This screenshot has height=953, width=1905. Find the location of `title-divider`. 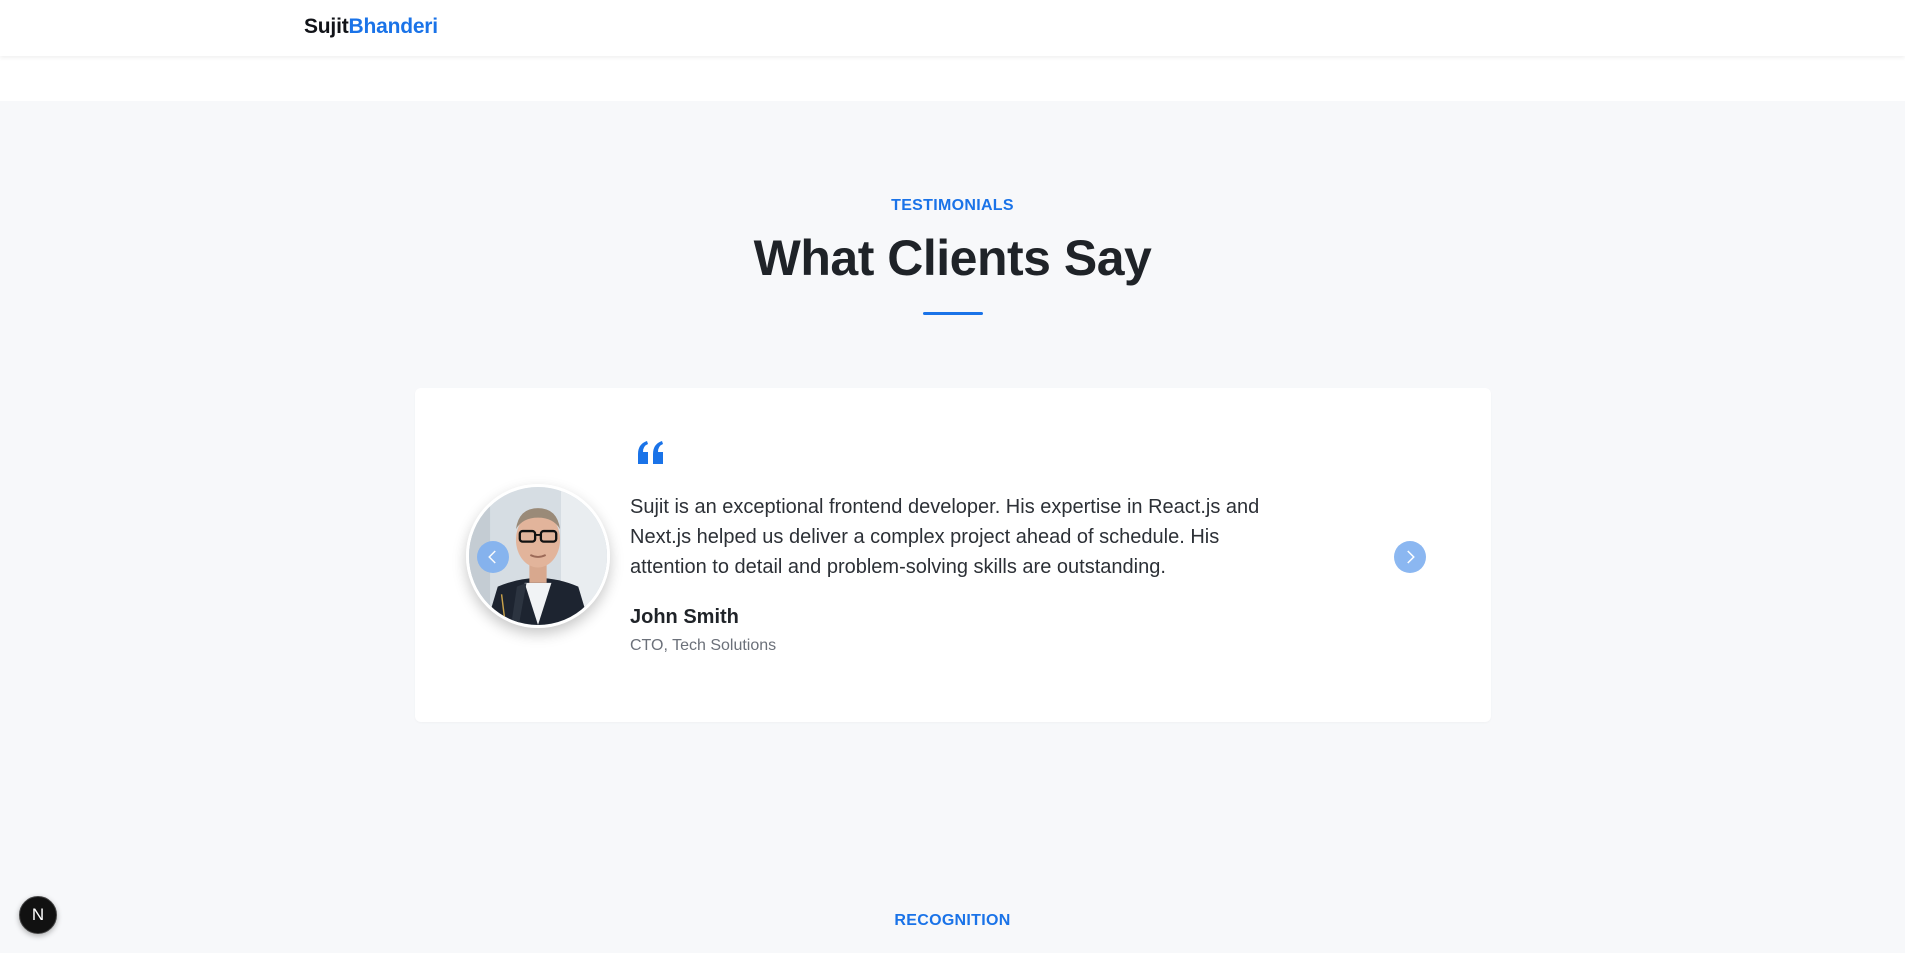

title-divider is located at coordinates (953, 313).